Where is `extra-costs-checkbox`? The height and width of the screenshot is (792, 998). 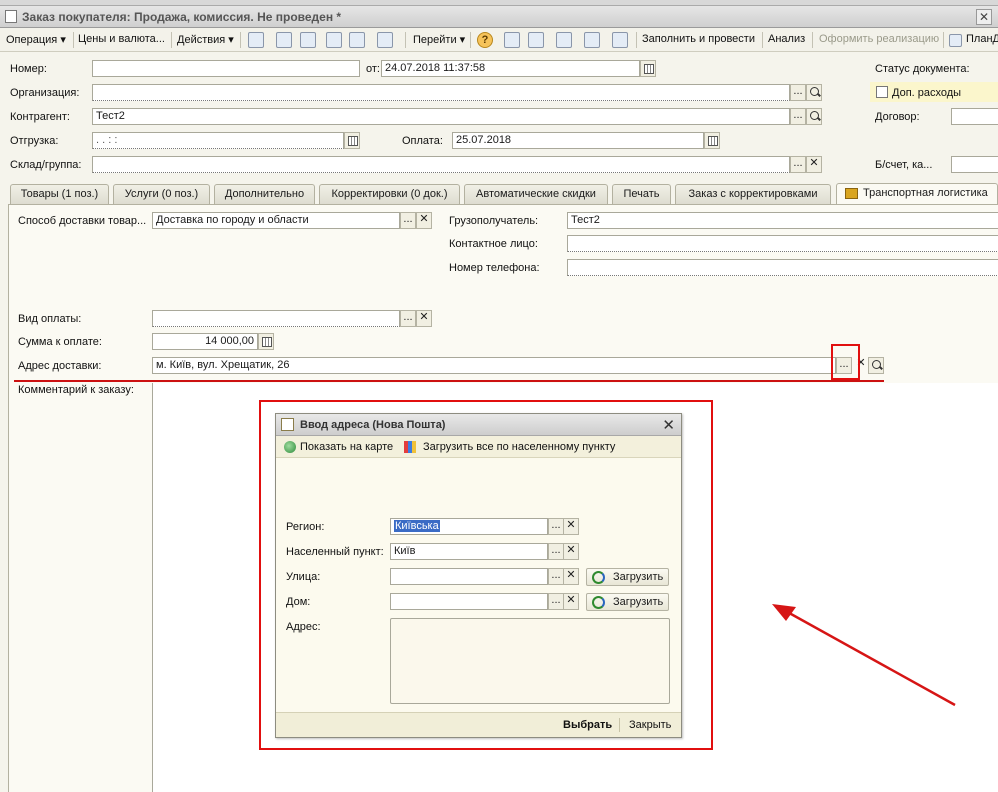 extra-costs-checkbox is located at coordinates (882, 92).